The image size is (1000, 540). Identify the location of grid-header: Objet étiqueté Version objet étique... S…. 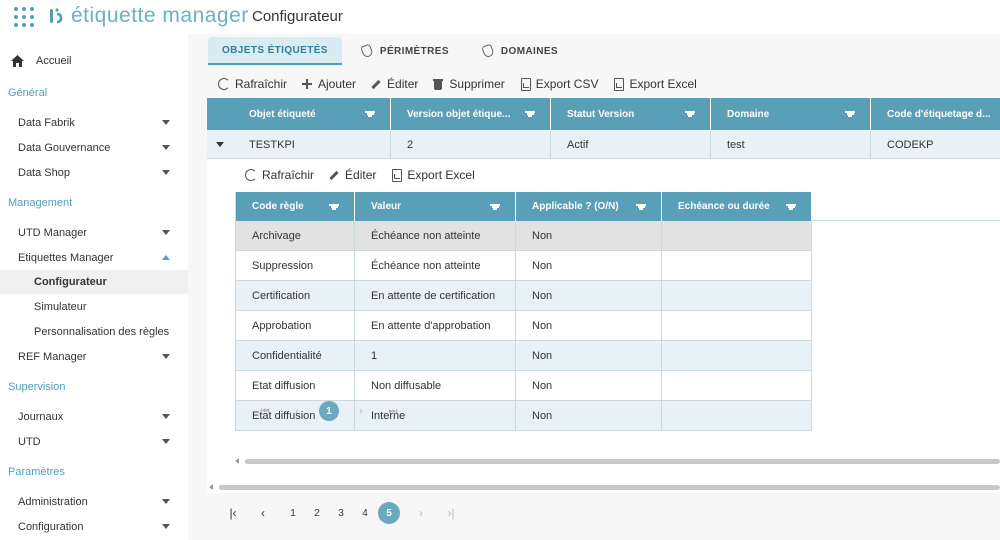
(603, 114).